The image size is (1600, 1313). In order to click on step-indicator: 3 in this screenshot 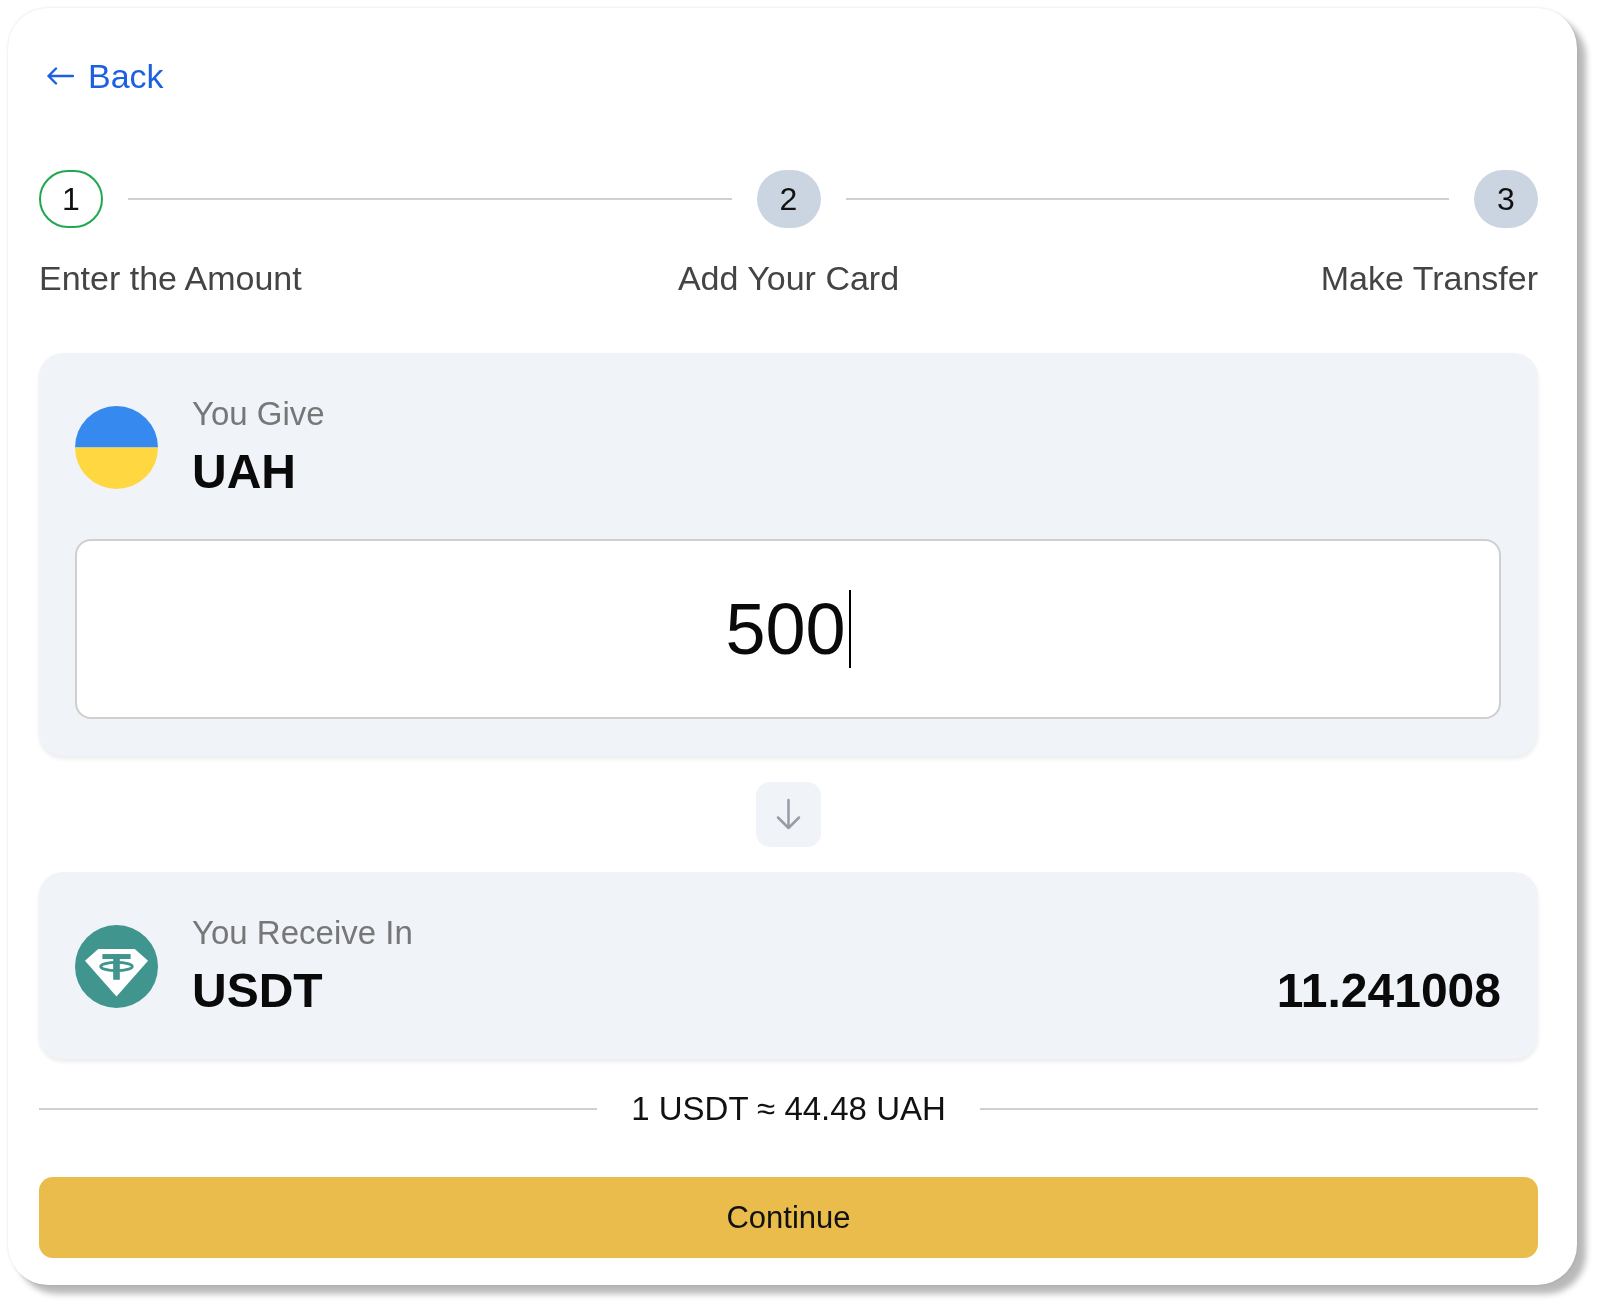, I will do `click(1506, 199)`.